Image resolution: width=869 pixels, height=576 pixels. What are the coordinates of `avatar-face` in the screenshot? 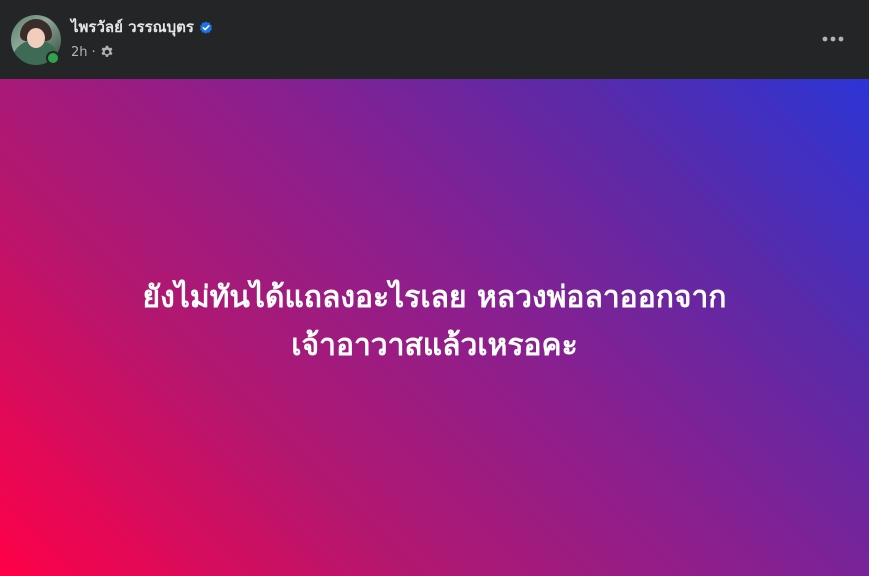 It's located at (36, 38).